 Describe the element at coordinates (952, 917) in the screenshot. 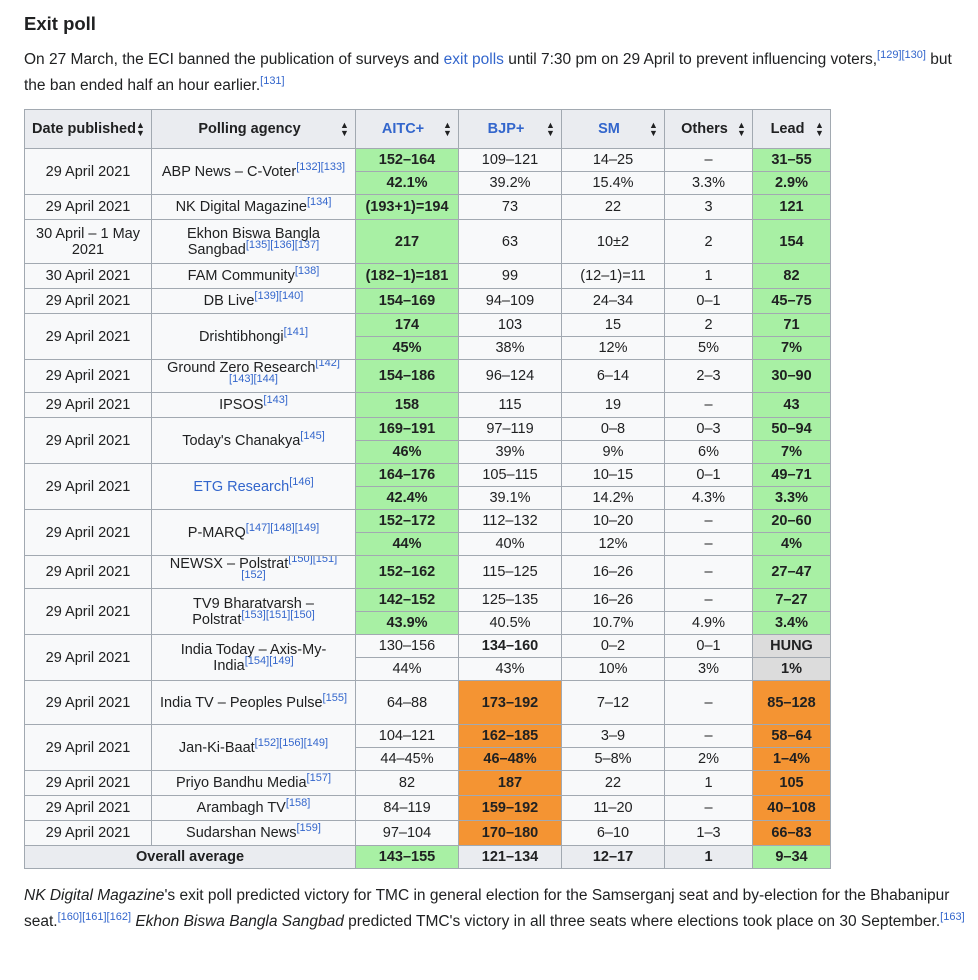

I see `citation: [163]` at that location.